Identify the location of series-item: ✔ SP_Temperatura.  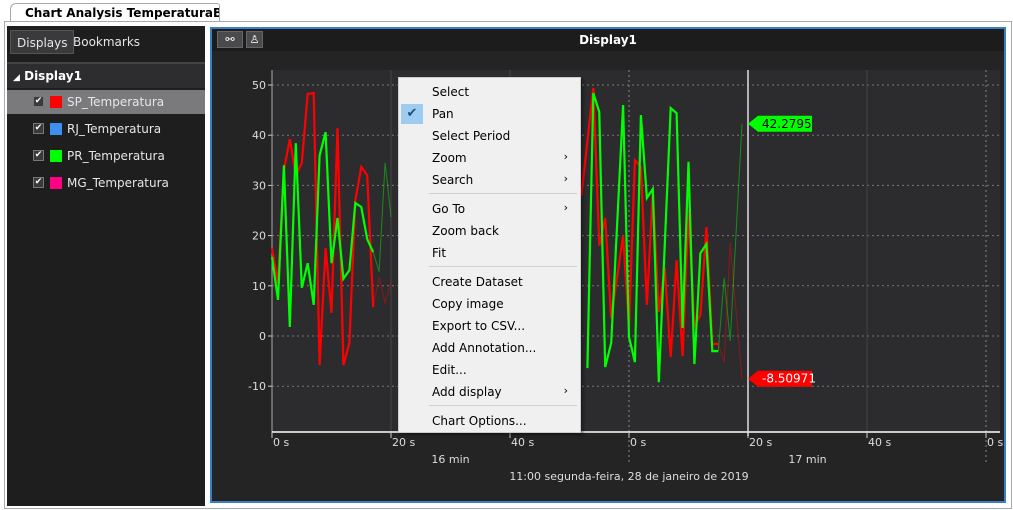
(106, 102).